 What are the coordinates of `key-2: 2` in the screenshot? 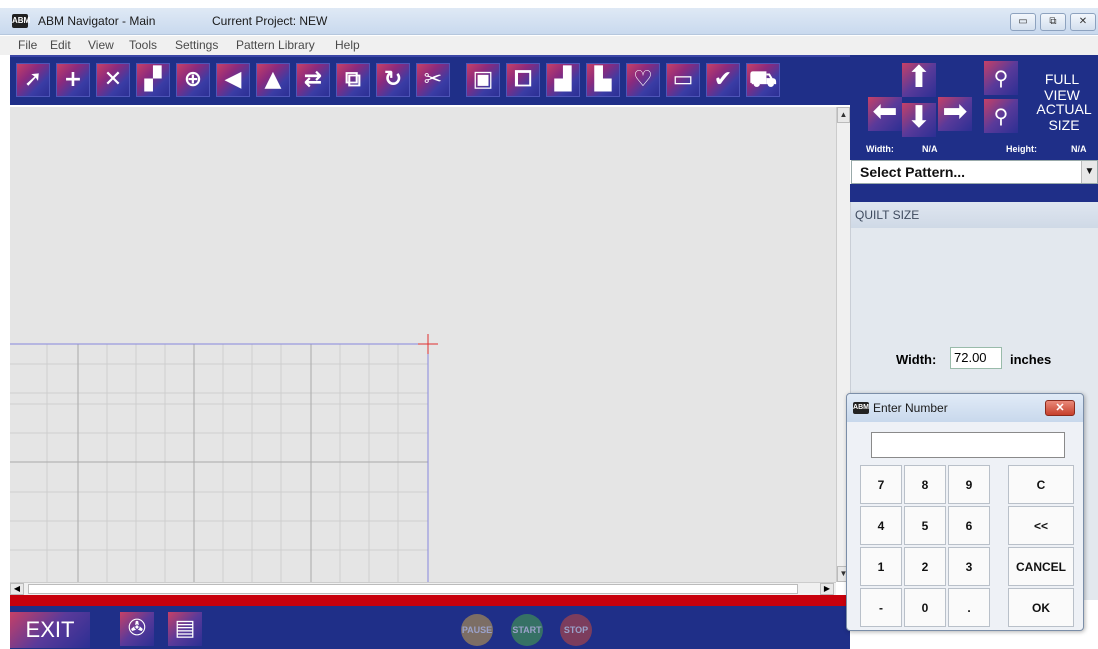 It's located at (925, 566).